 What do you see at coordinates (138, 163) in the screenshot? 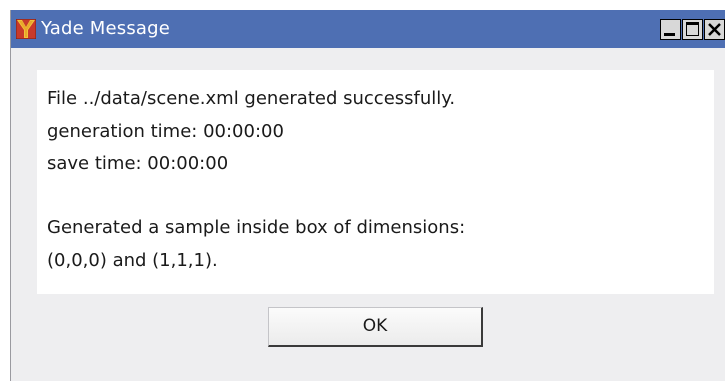
I see `message-line-save-time: save time: 00:00:00` at bounding box center [138, 163].